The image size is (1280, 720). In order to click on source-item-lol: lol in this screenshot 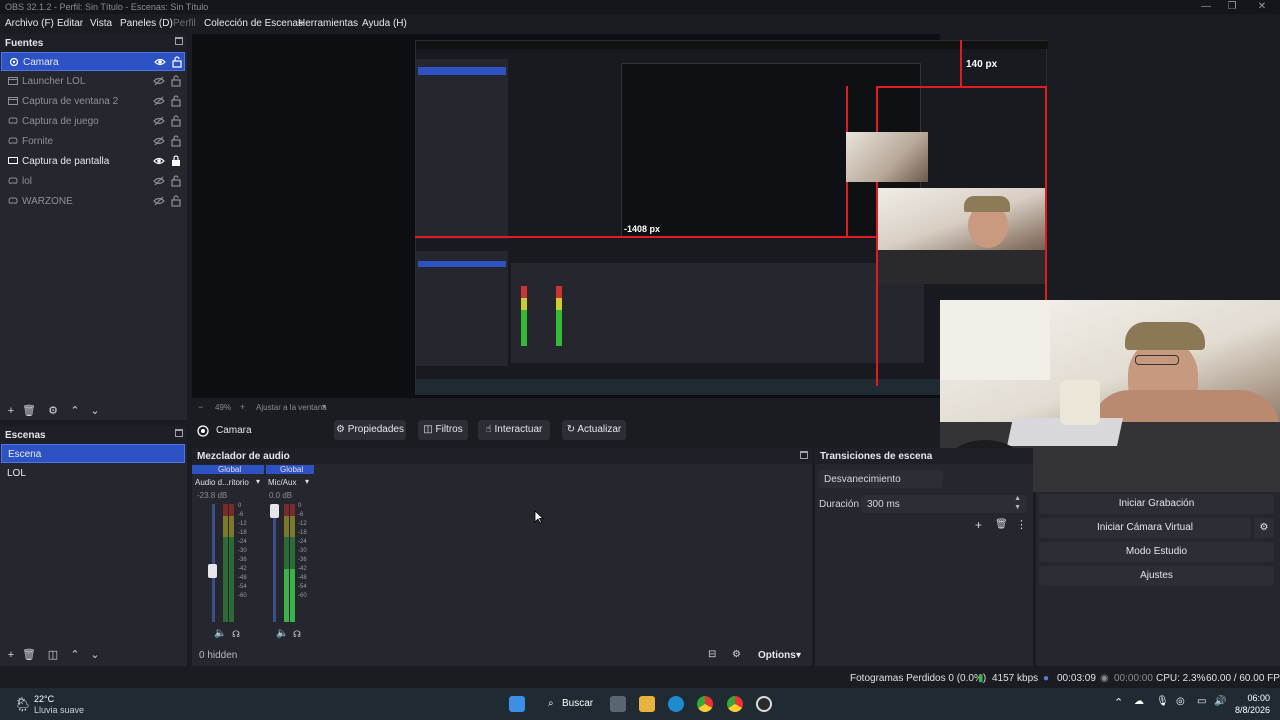, I will do `click(93, 181)`.